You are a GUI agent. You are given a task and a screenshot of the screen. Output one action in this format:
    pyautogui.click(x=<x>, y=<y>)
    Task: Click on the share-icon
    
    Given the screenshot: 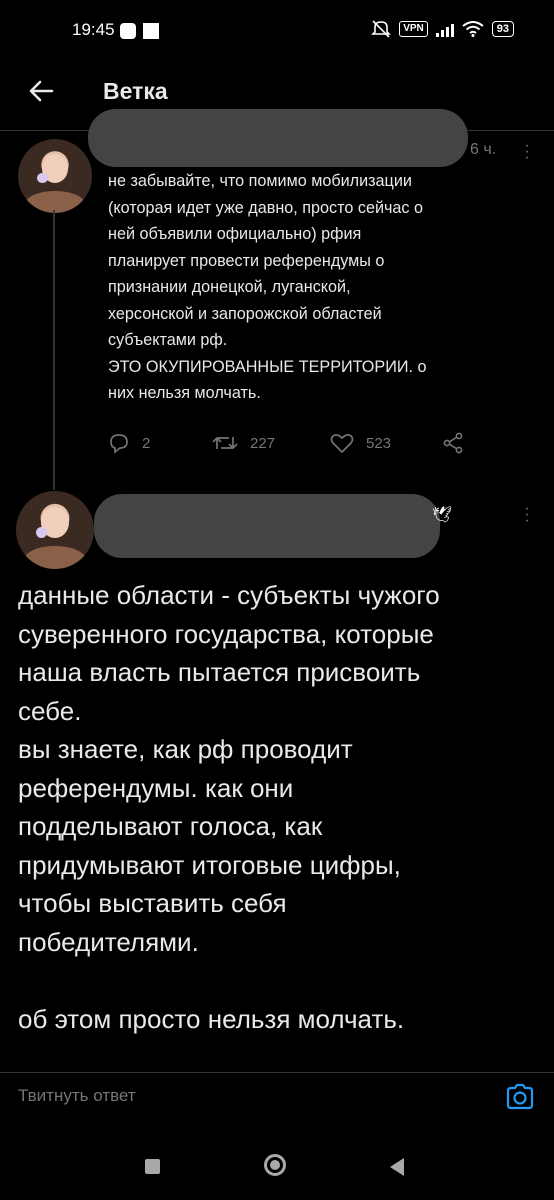 What is the action you would take?
    pyautogui.click(x=453, y=443)
    